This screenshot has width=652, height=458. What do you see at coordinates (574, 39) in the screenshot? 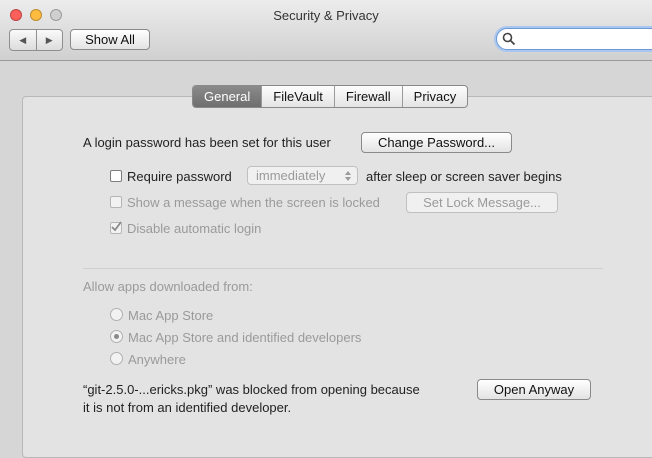
I see `search-field` at bounding box center [574, 39].